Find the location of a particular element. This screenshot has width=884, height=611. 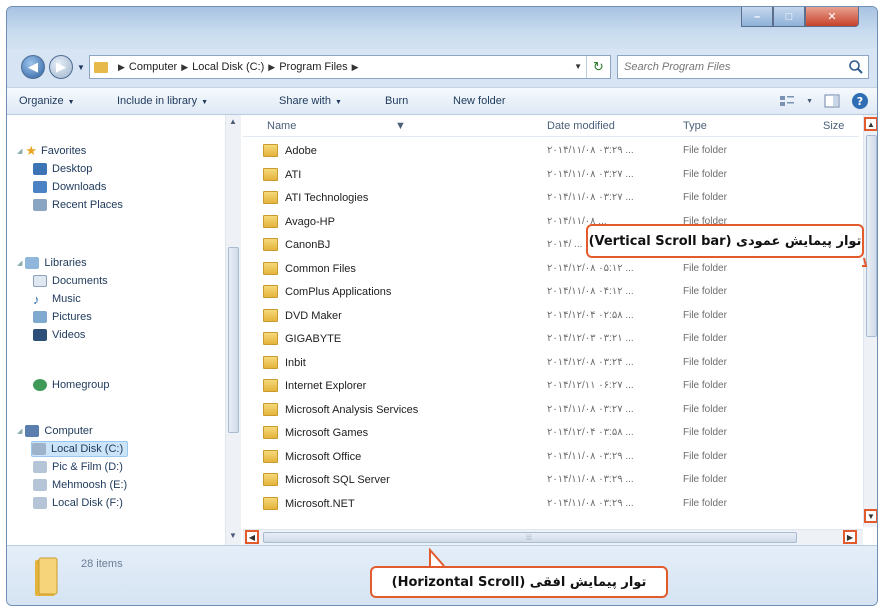

vertical-callout-pointer is located at coordinates (865, 262).